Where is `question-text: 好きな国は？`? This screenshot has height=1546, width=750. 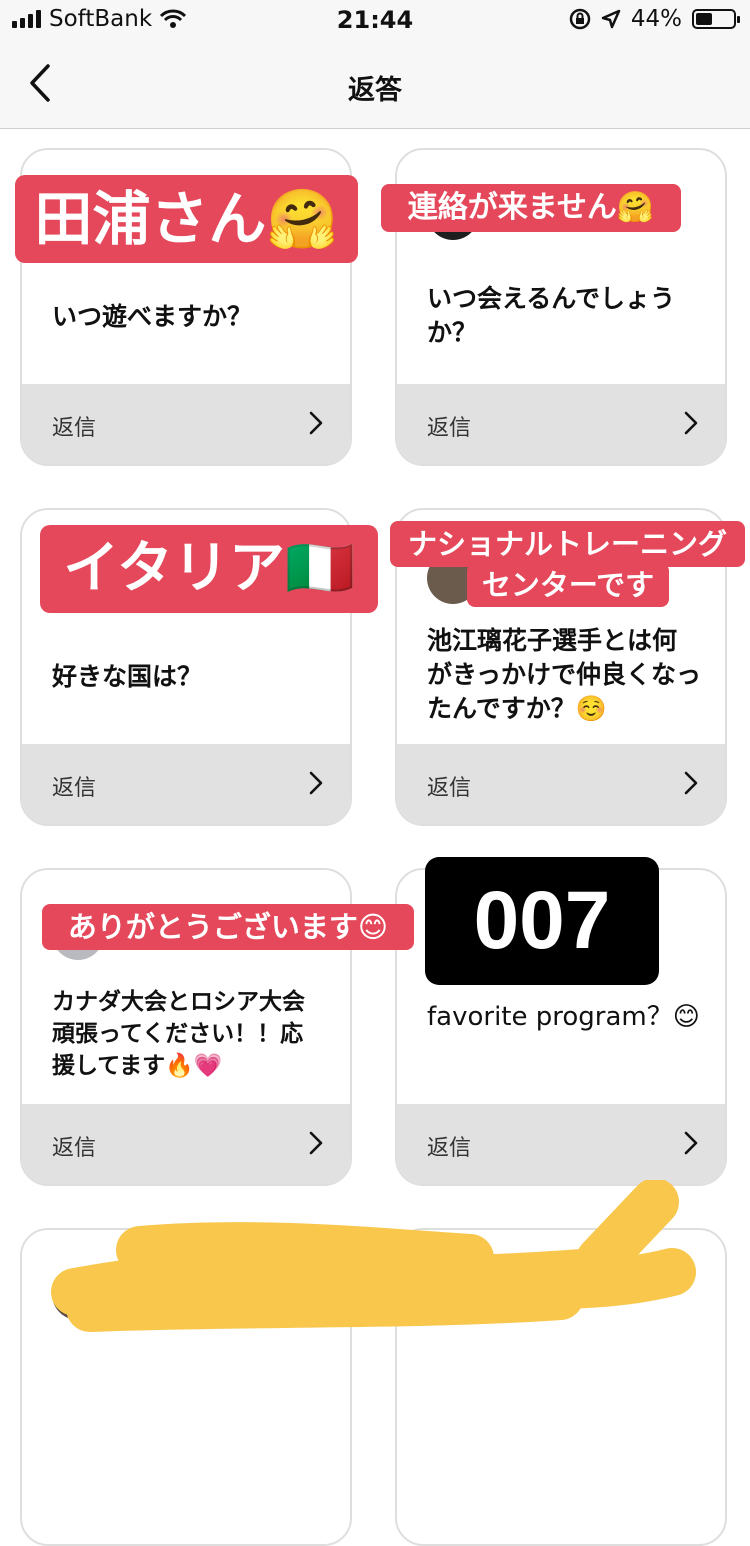 question-text: 好きな国は？ is located at coordinates (127, 676).